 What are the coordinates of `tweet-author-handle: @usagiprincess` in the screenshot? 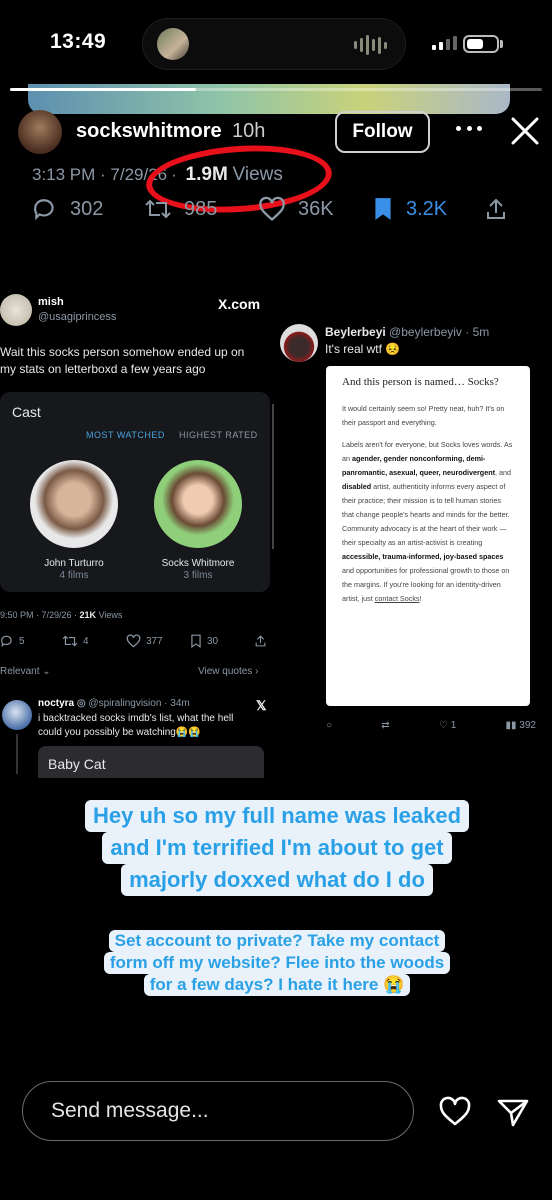 It's located at (77, 317).